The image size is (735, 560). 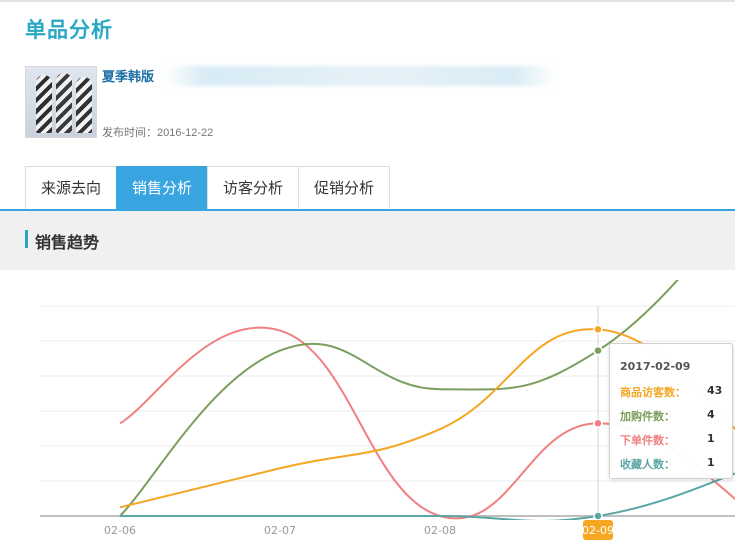 I want to click on tab-source: 来源去向, so click(x=71, y=187).